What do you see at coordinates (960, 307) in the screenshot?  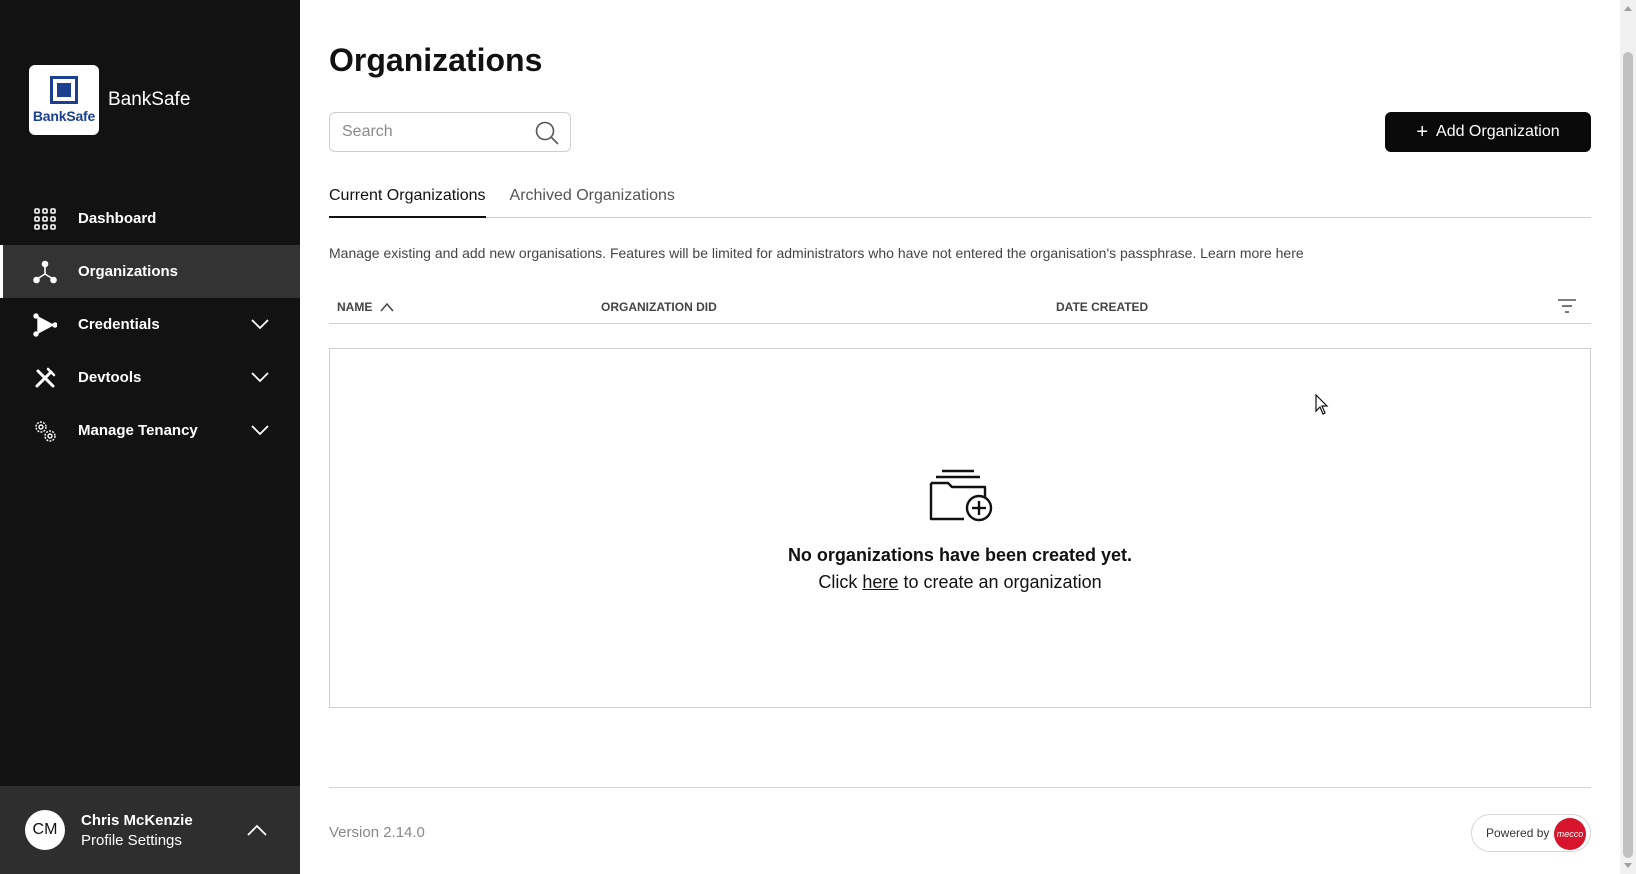 I see `table-header: NAME ORGANIZATION DID DATE CREATED` at bounding box center [960, 307].